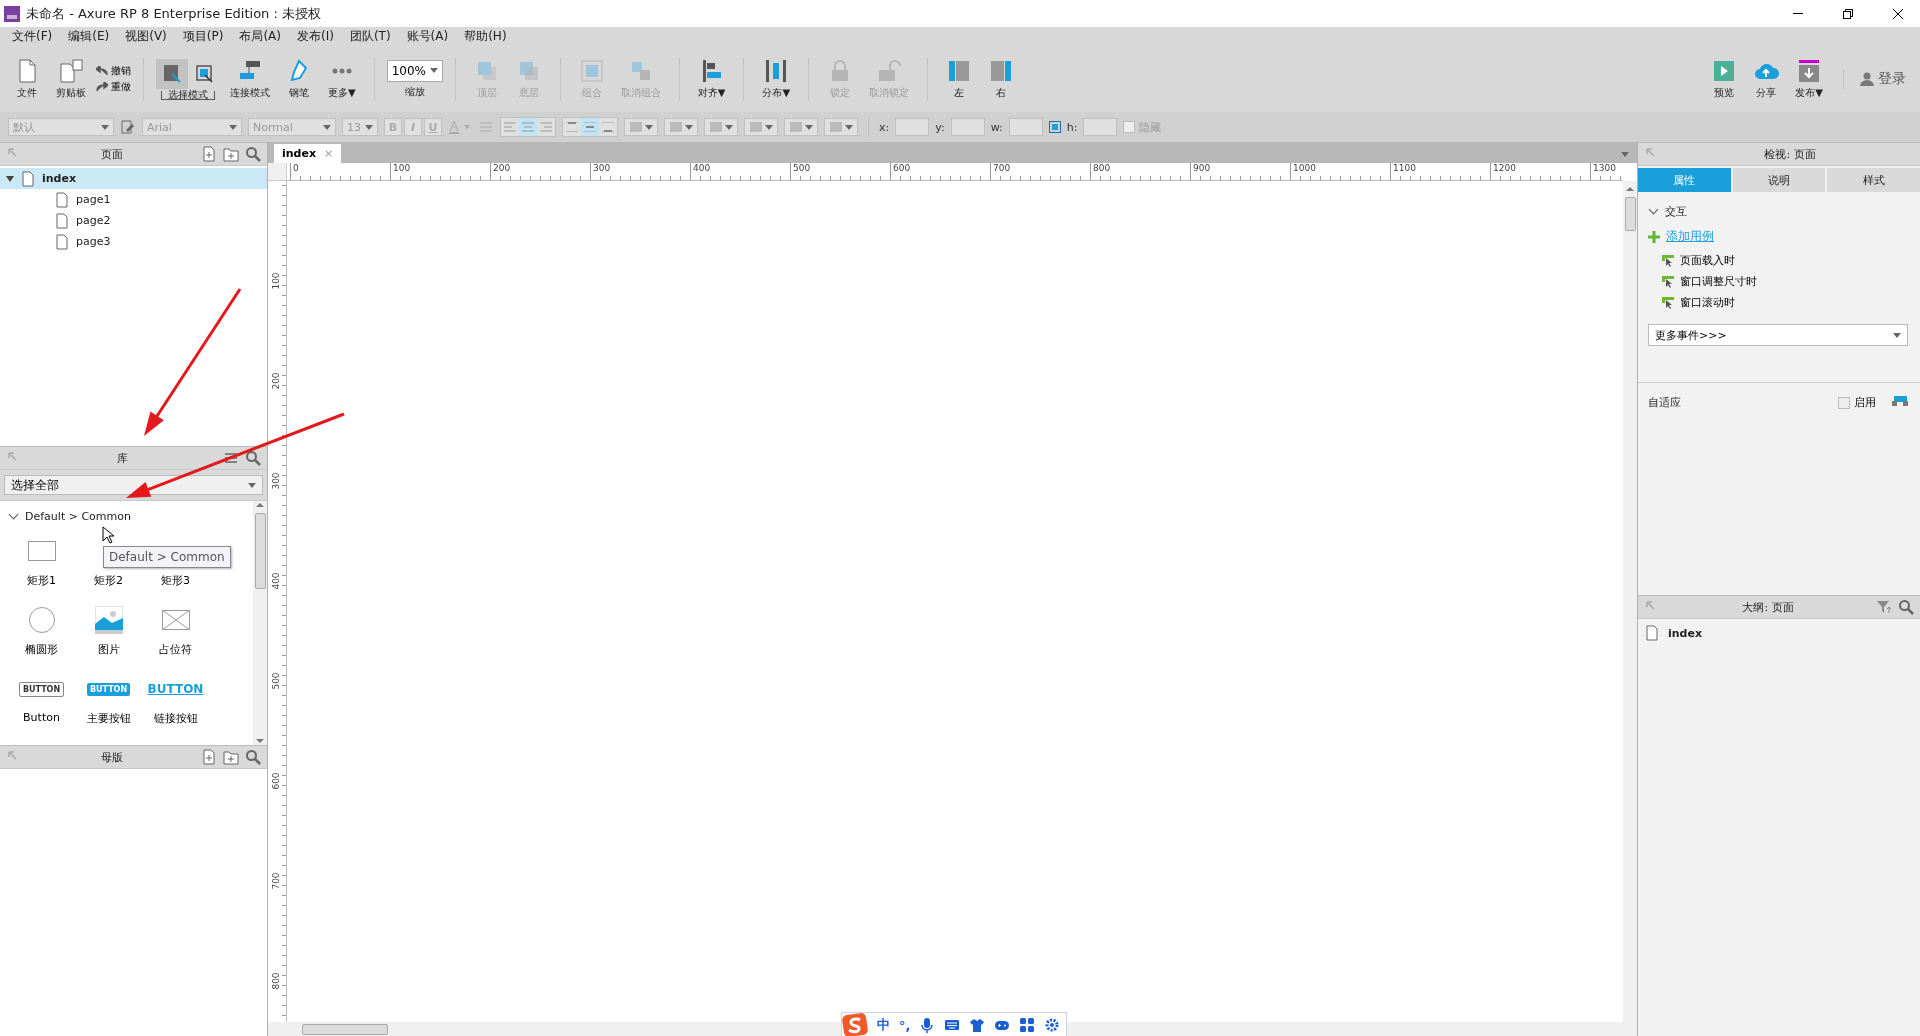 Image resolution: width=1920 pixels, height=1036 pixels. Describe the element at coordinates (1779, 633) in the screenshot. I see `outline-item: index` at that location.